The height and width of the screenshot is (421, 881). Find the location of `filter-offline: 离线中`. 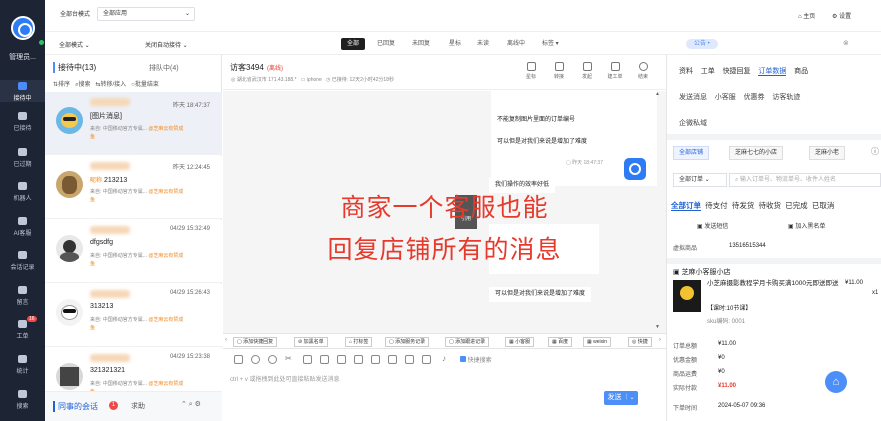

filter-offline: 离线中 is located at coordinates (516, 44).